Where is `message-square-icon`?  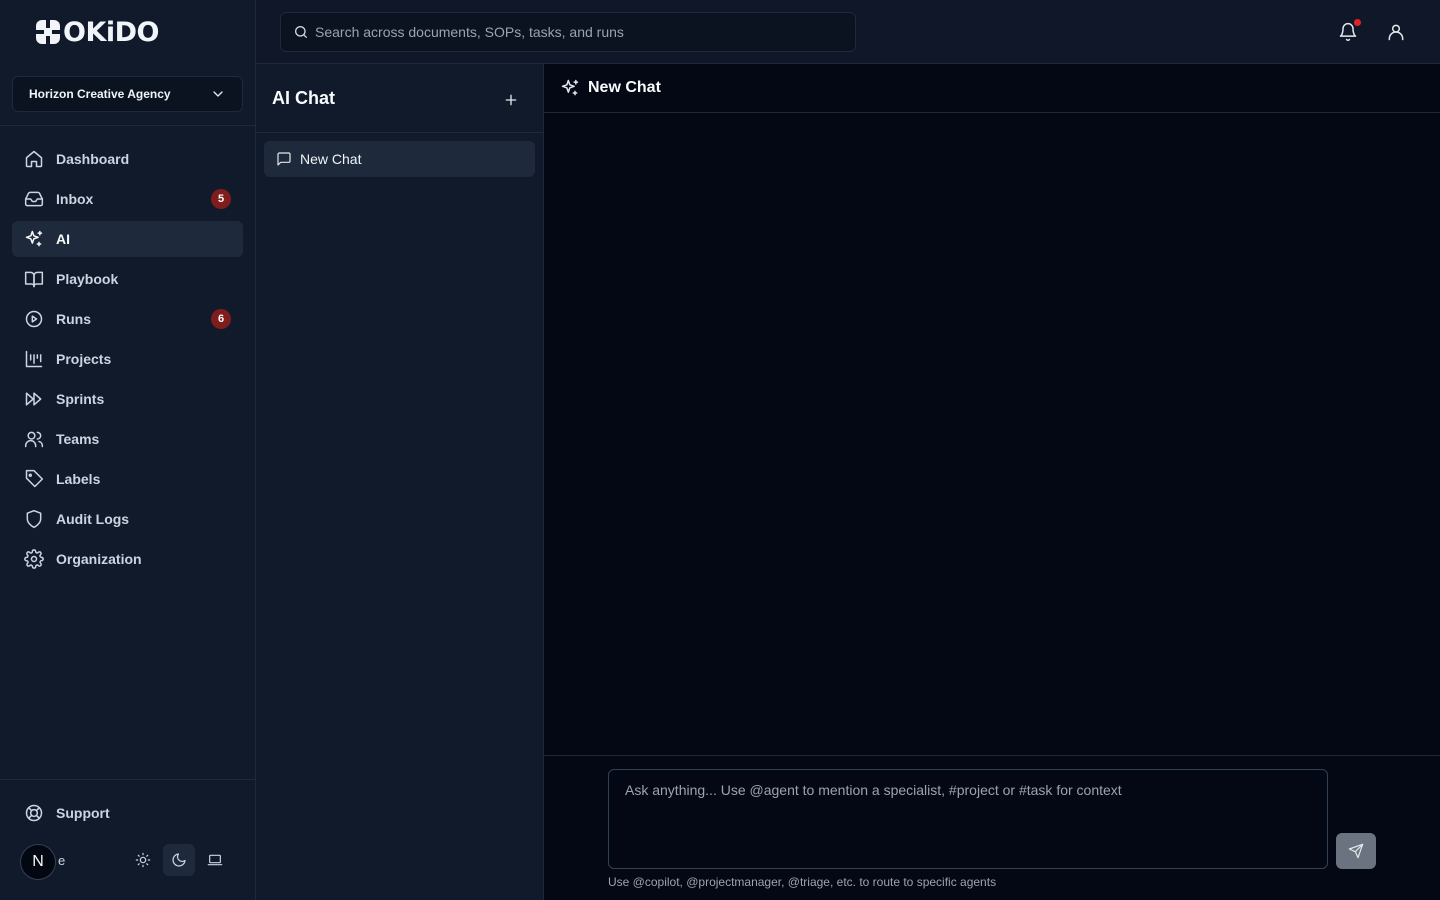 message-square-icon is located at coordinates (284, 159).